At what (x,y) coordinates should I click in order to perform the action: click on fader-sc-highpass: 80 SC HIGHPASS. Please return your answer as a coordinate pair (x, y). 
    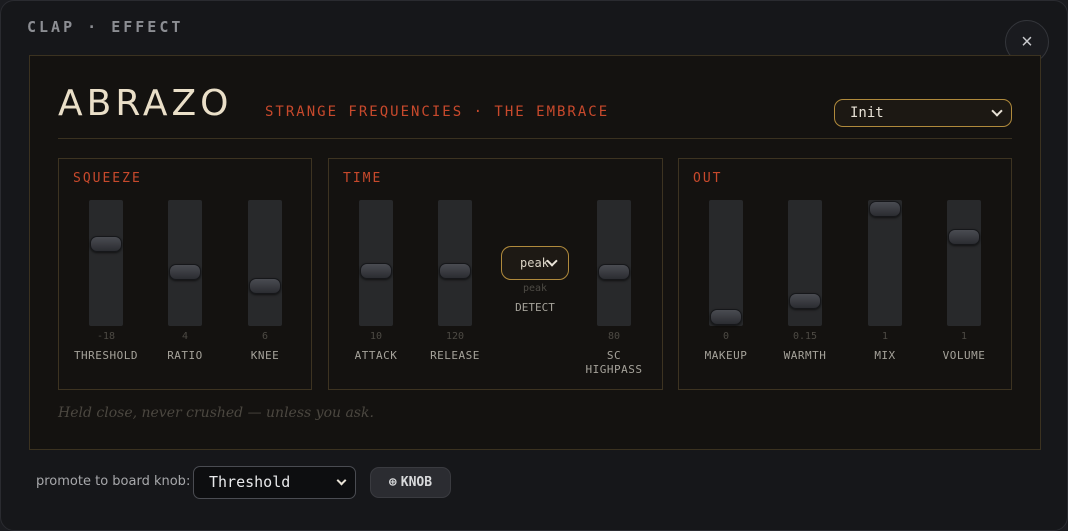
    Looking at the image, I should click on (614, 295).